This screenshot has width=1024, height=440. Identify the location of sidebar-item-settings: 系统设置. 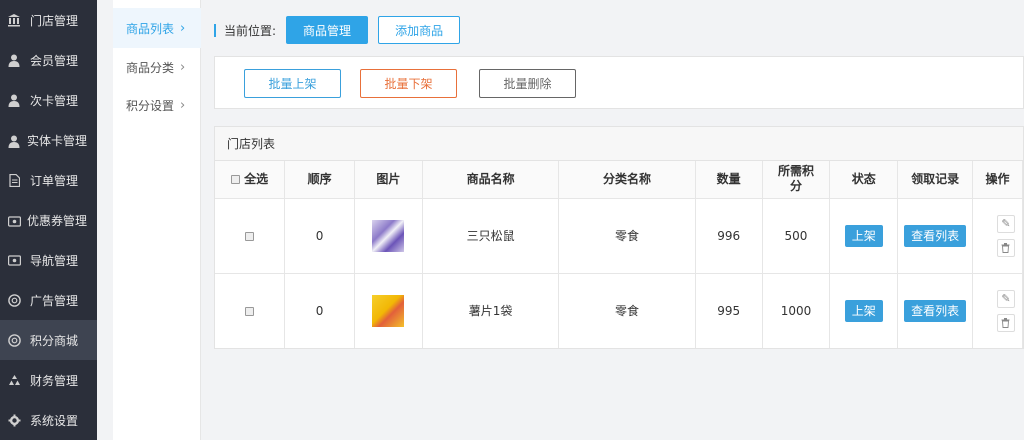
(48, 420).